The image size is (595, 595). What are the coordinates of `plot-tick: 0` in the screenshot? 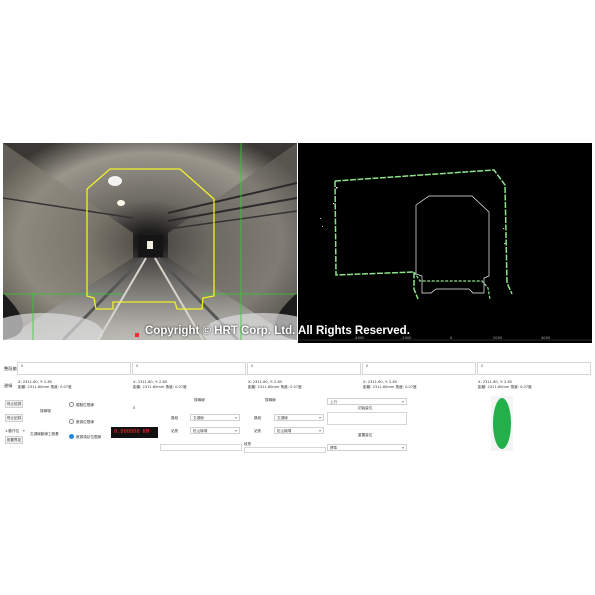 It's located at (451, 338).